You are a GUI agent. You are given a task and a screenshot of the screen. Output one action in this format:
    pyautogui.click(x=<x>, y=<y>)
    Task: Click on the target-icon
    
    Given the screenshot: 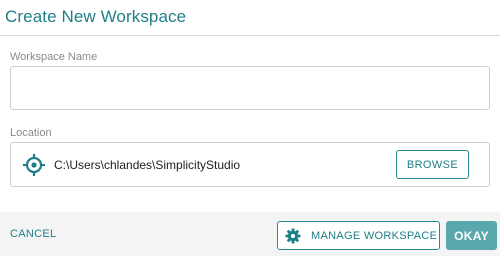 What is the action you would take?
    pyautogui.click(x=34, y=165)
    